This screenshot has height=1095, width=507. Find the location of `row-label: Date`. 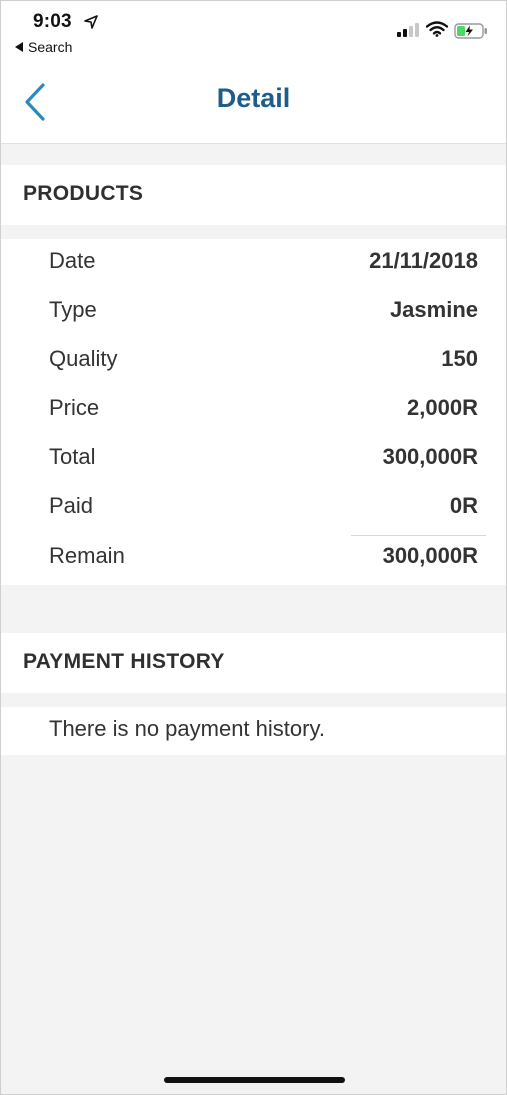

row-label: Date is located at coordinates (72, 260).